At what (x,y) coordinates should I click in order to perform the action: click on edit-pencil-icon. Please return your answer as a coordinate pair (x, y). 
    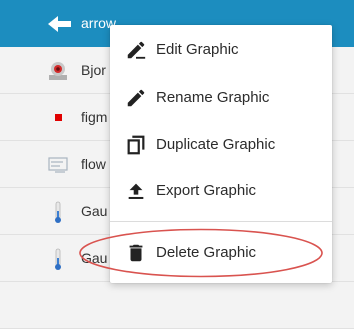
    Looking at the image, I should click on (136, 50).